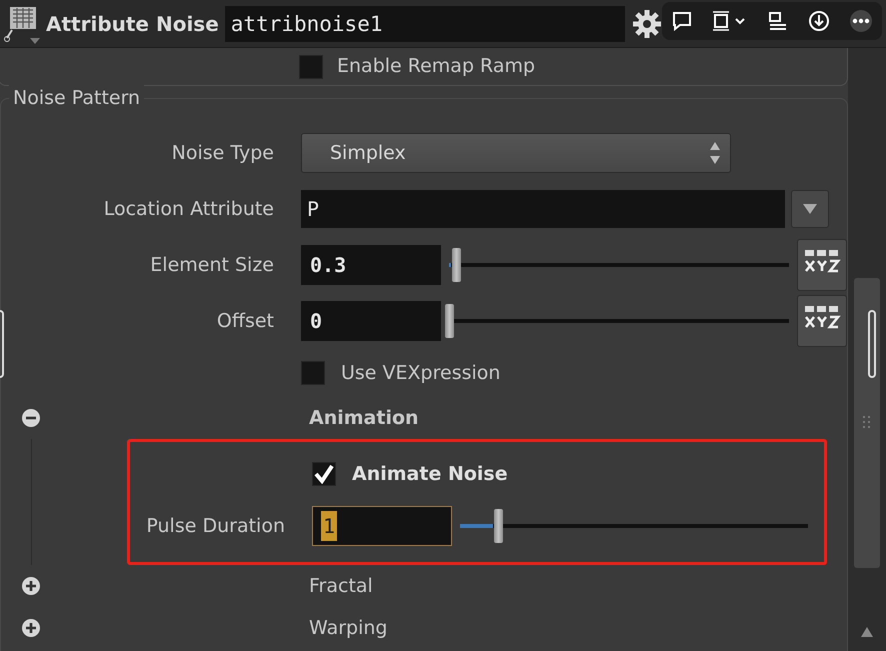  I want to click on edge-handle, so click(872, 344).